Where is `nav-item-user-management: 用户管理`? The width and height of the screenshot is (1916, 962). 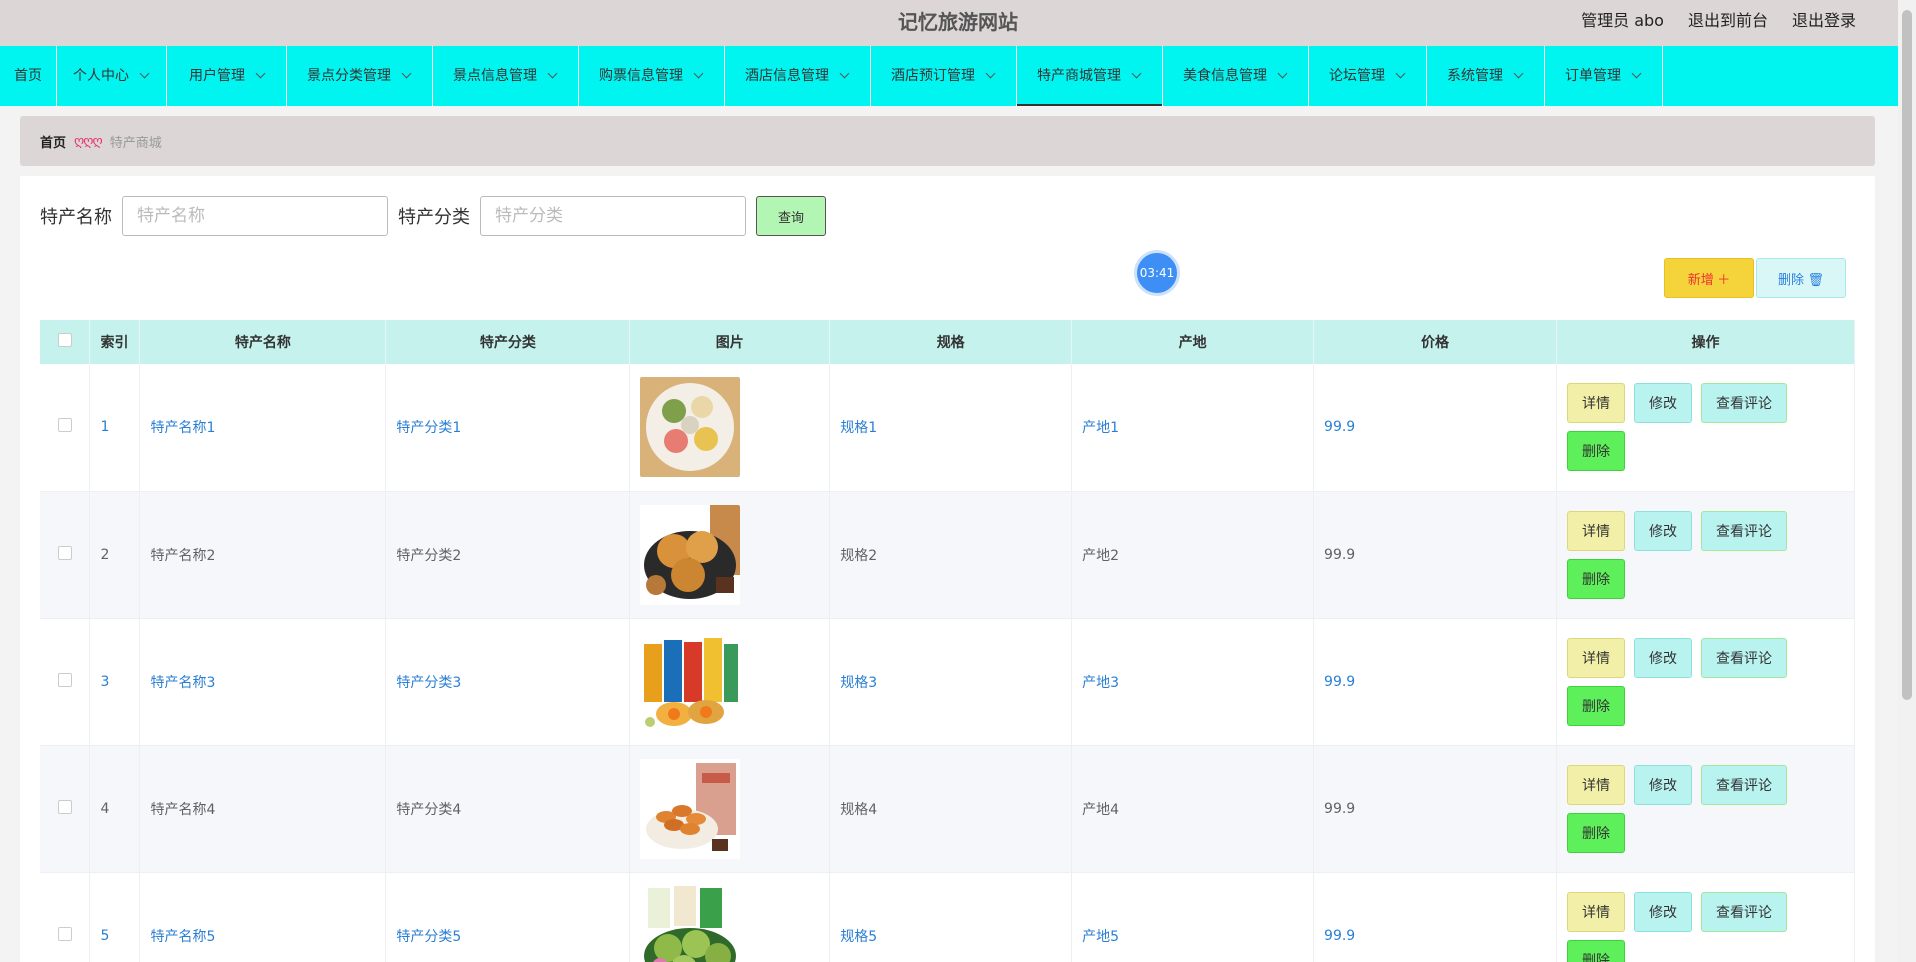 nav-item-user-management: 用户管理 is located at coordinates (227, 76).